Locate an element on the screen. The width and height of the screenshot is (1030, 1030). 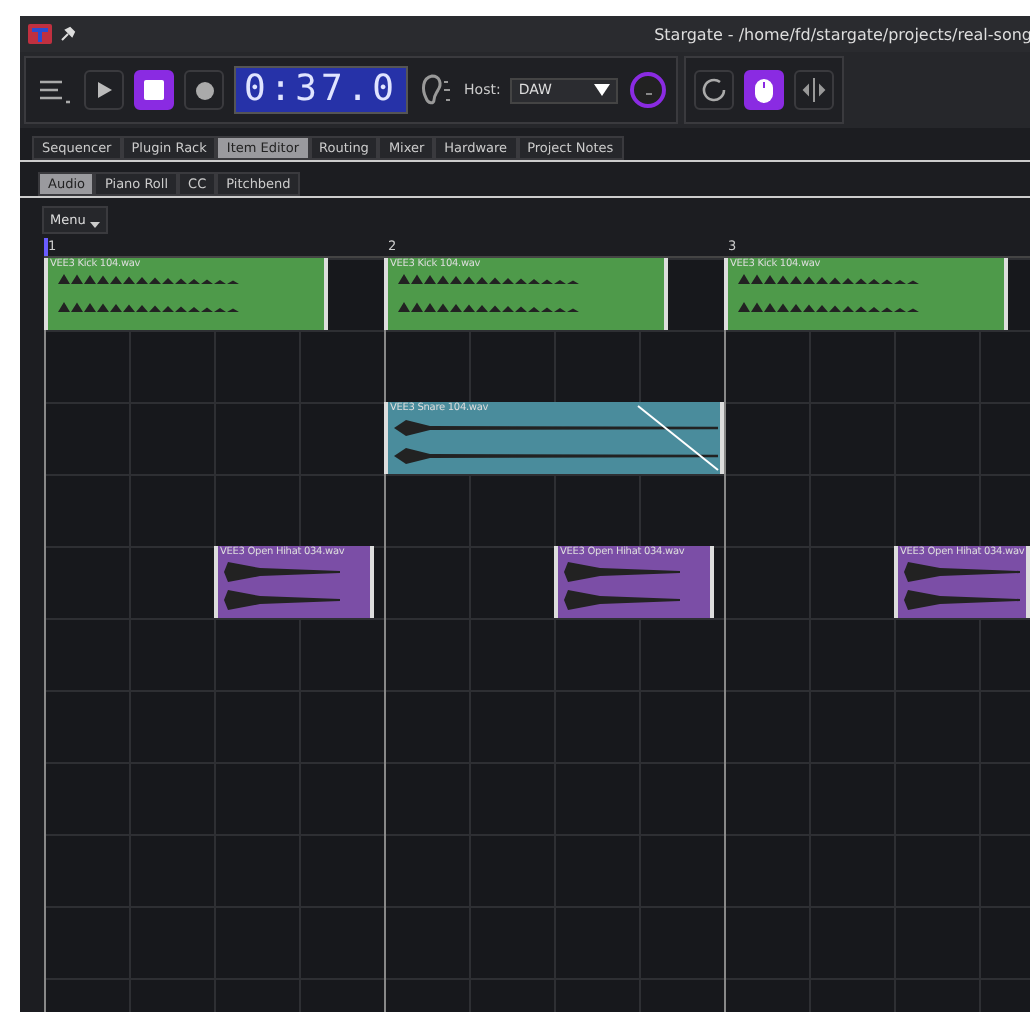
time-display: 0:37.0 is located at coordinates (321, 90).